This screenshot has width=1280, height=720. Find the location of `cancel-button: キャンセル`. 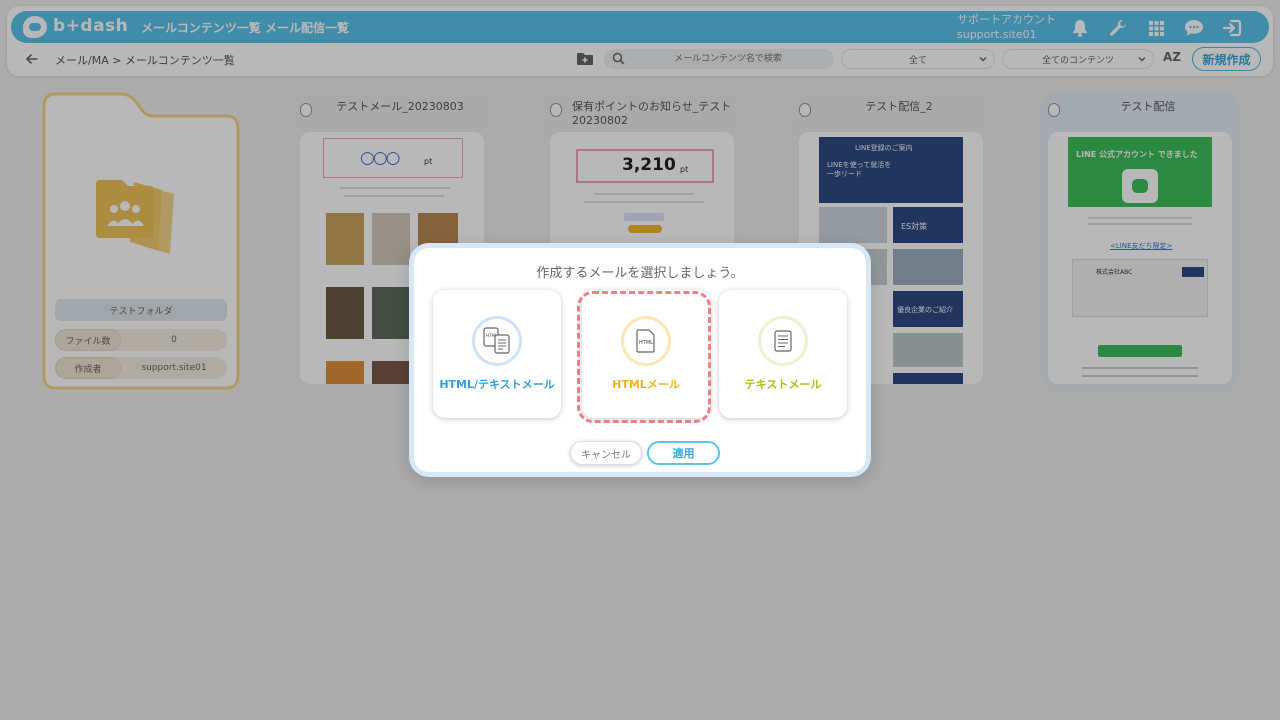

cancel-button: キャンセル is located at coordinates (606, 453).